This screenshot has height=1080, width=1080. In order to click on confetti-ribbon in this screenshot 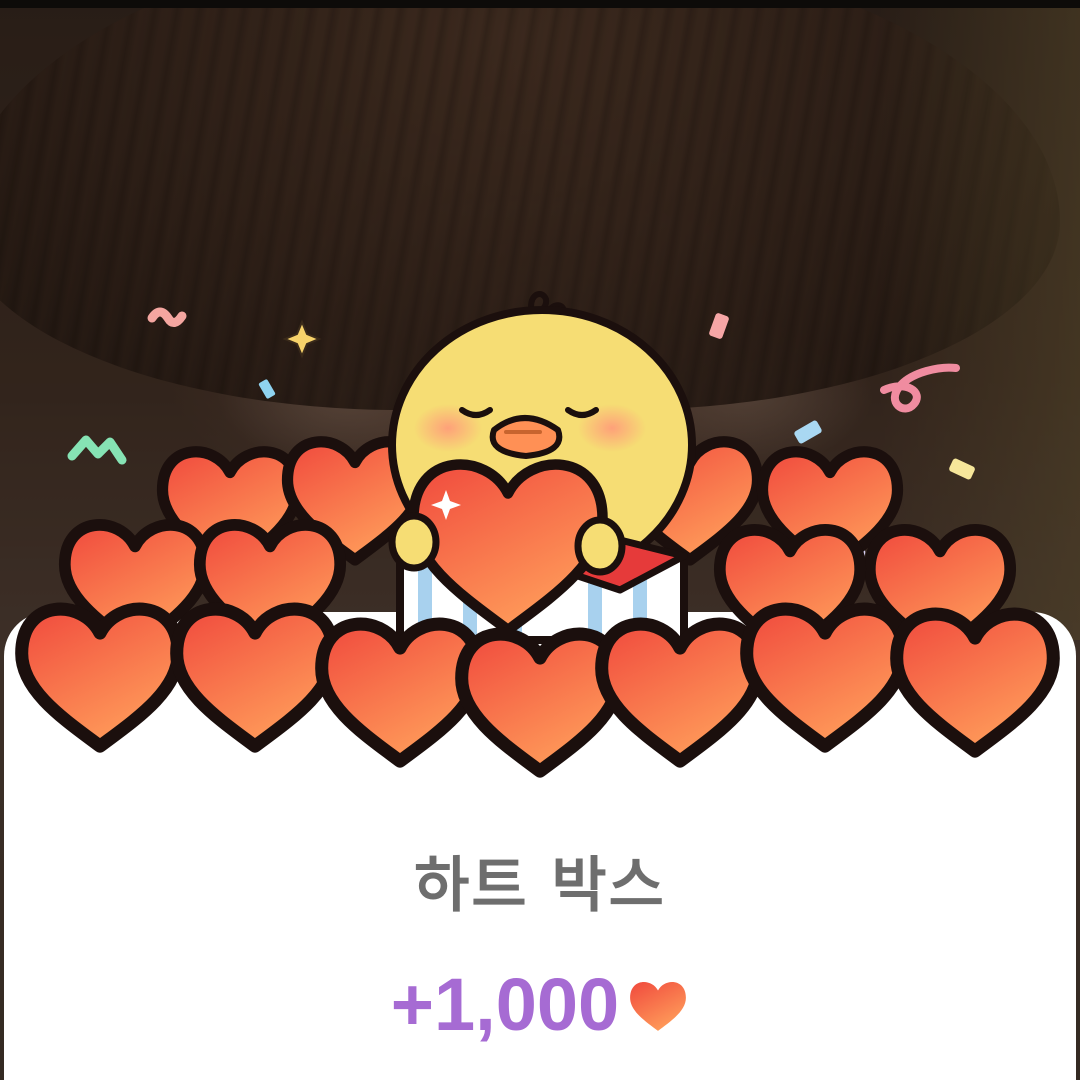, I will do `click(167, 317)`.